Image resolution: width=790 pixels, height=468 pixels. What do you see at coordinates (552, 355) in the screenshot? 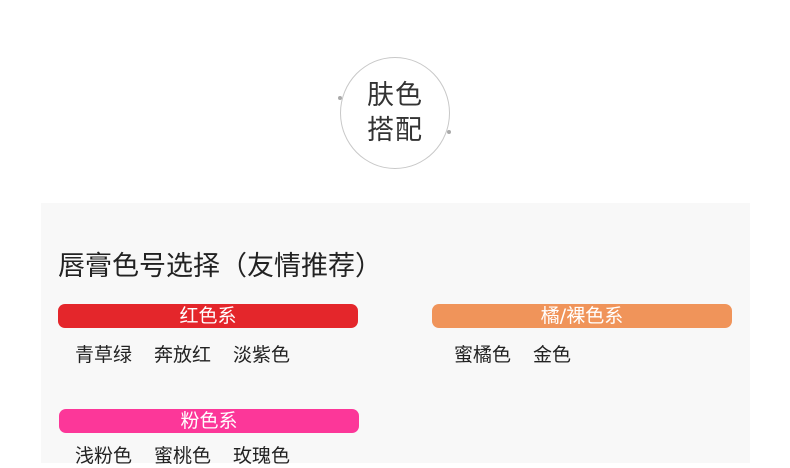
I see `list-item: 金色` at bounding box center [552, 355].